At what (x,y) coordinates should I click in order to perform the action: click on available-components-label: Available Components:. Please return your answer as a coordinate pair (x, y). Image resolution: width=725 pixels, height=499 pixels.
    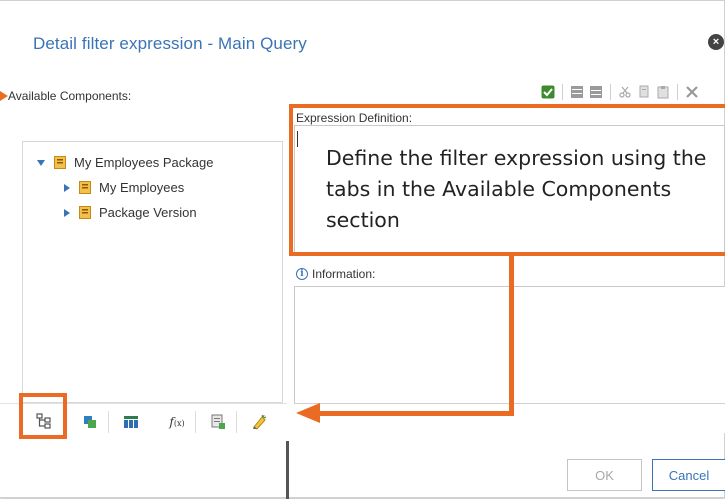
    Looking at the image, I should click on (70, 96).